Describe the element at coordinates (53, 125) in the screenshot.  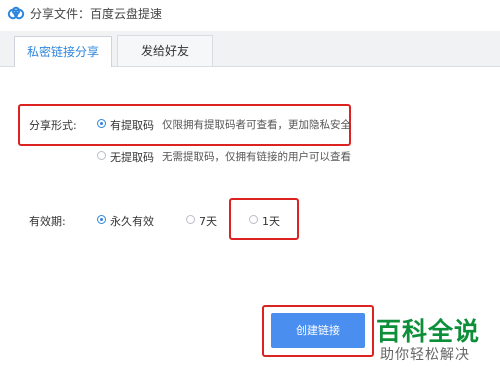
I see `share-form-label: 分享形式:` at that location.